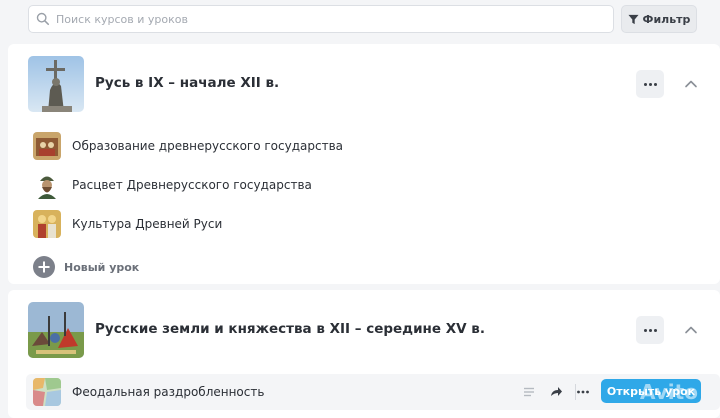 This screenshot has width=720, height=418. I want to click on search-input, so click(326, 19).